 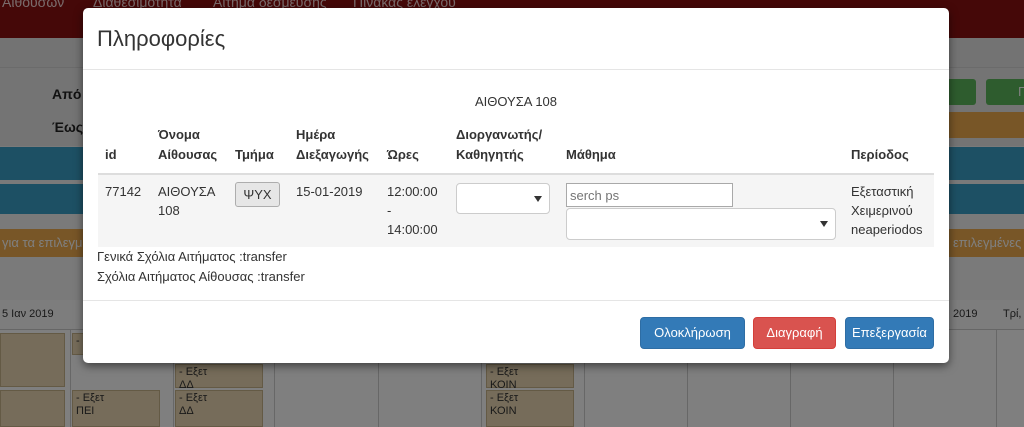 What do you see at coordinates (649, 195) in the screenshot?
I see `course-search-input` at bounding box center [649, 195].